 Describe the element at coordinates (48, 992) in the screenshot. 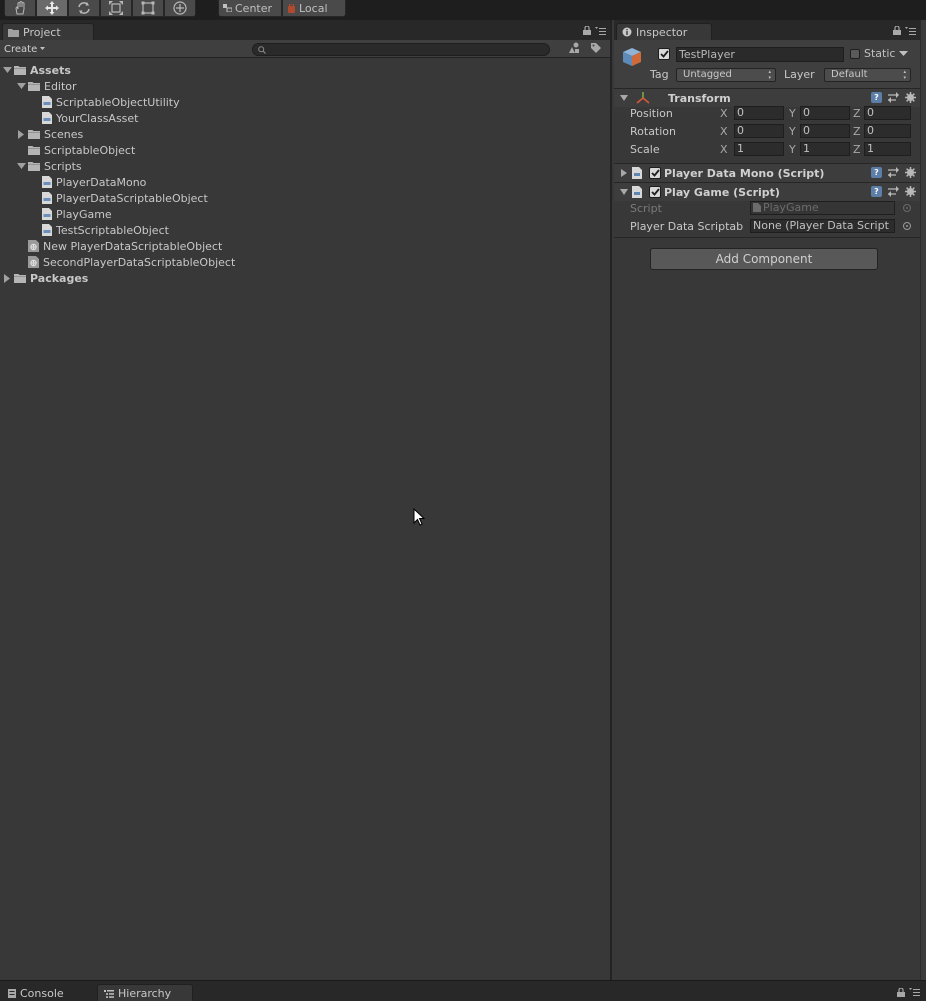

I see `tab-console: Console` at that location.